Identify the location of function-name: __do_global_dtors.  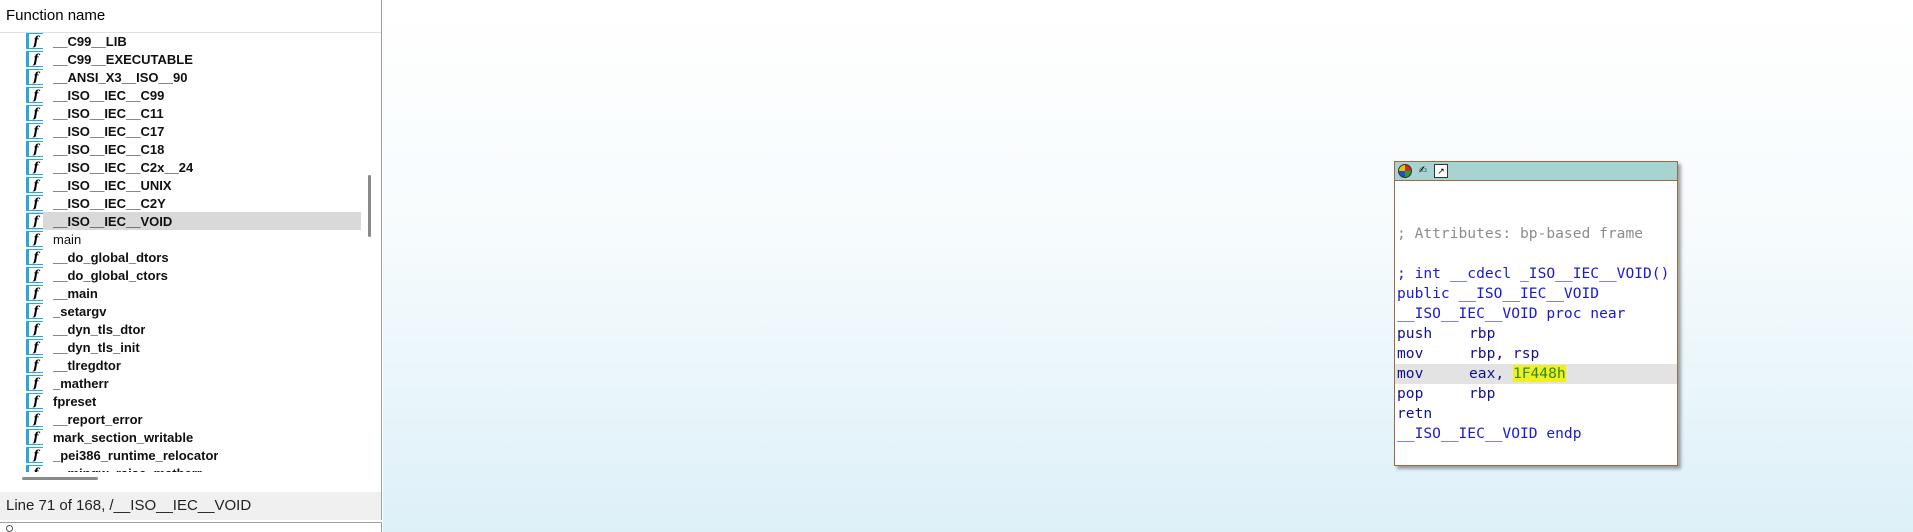
(111, 257).